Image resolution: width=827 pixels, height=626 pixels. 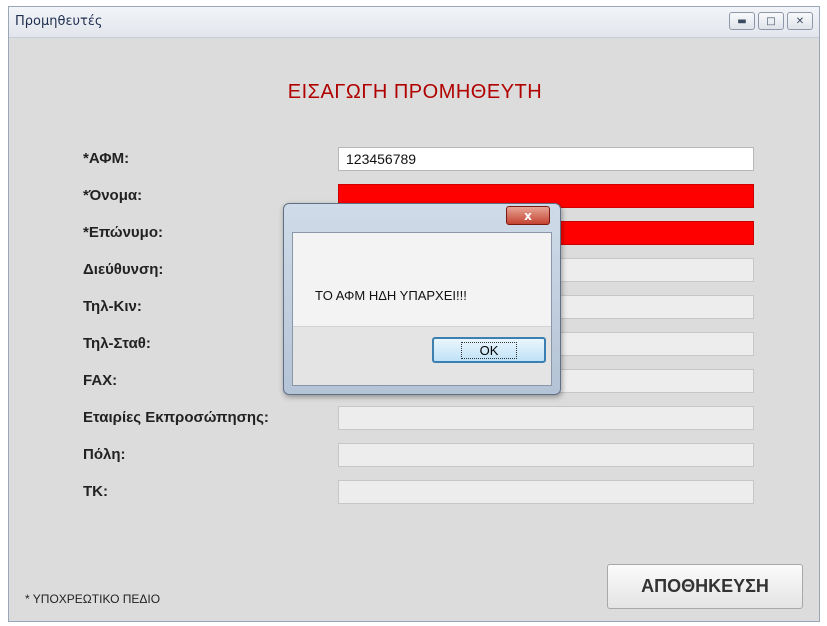 What do you see at coordinates (800, 21) in the screenshot?
I see `close-icon: ✕` at bounding box center [800, 21].